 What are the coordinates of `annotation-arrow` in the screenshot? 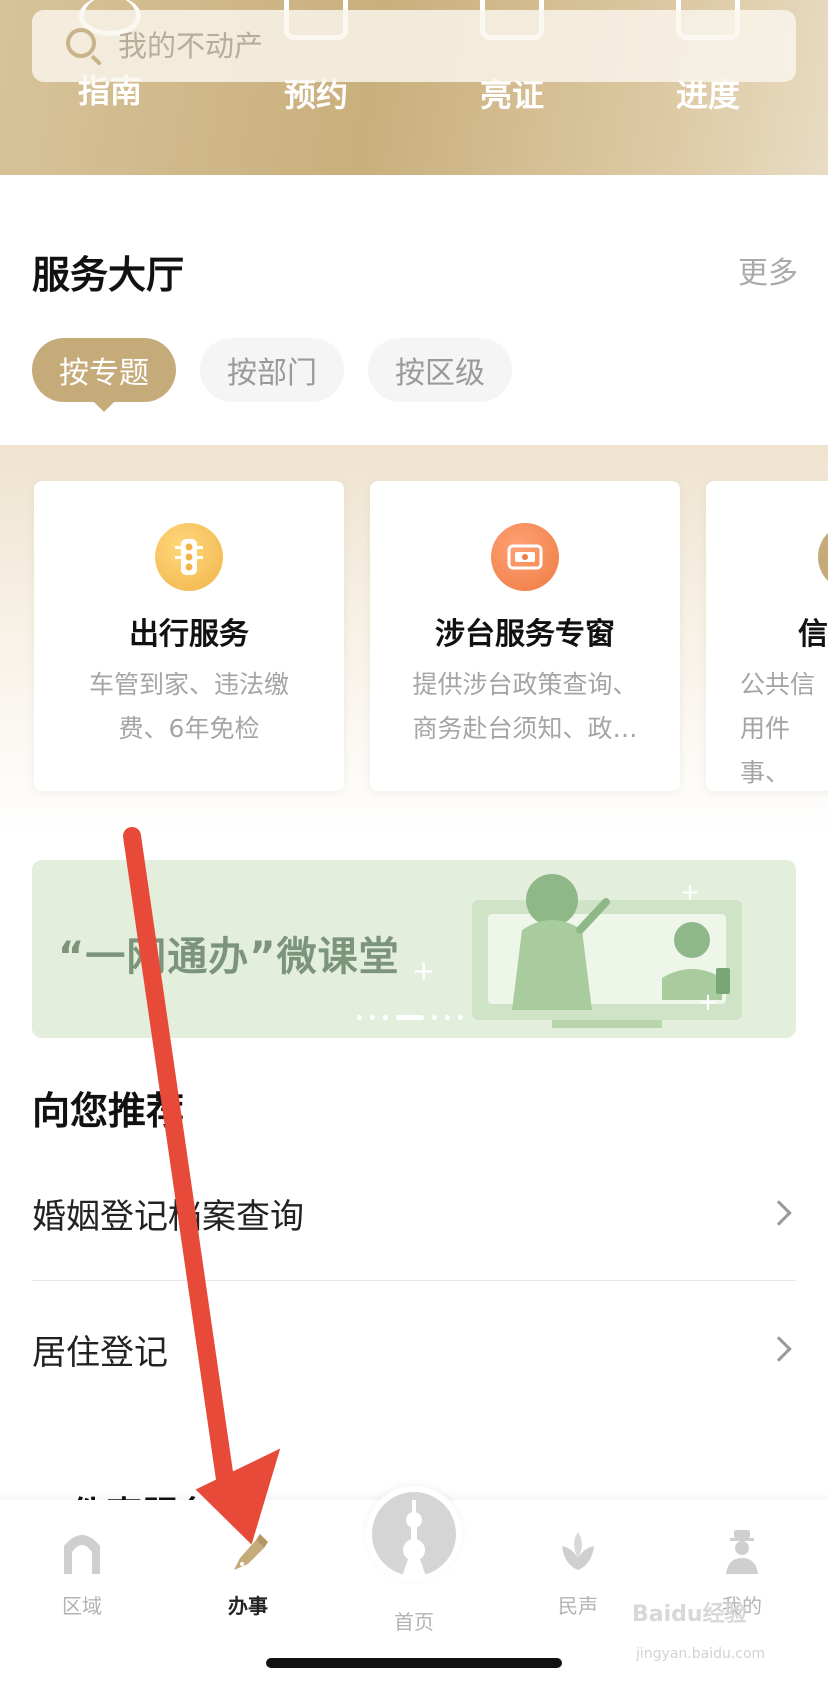 It's located at (202, 1186).